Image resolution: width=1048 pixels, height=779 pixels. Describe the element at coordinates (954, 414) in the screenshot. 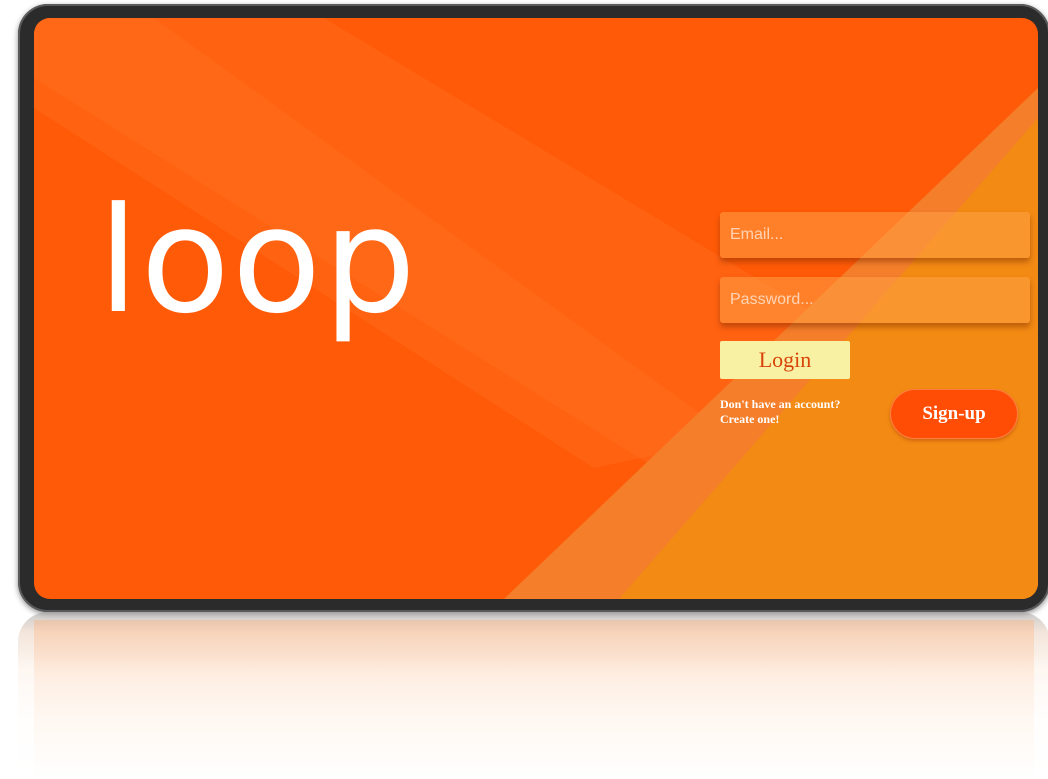

I see `signup-button: Sign-up` at that location.